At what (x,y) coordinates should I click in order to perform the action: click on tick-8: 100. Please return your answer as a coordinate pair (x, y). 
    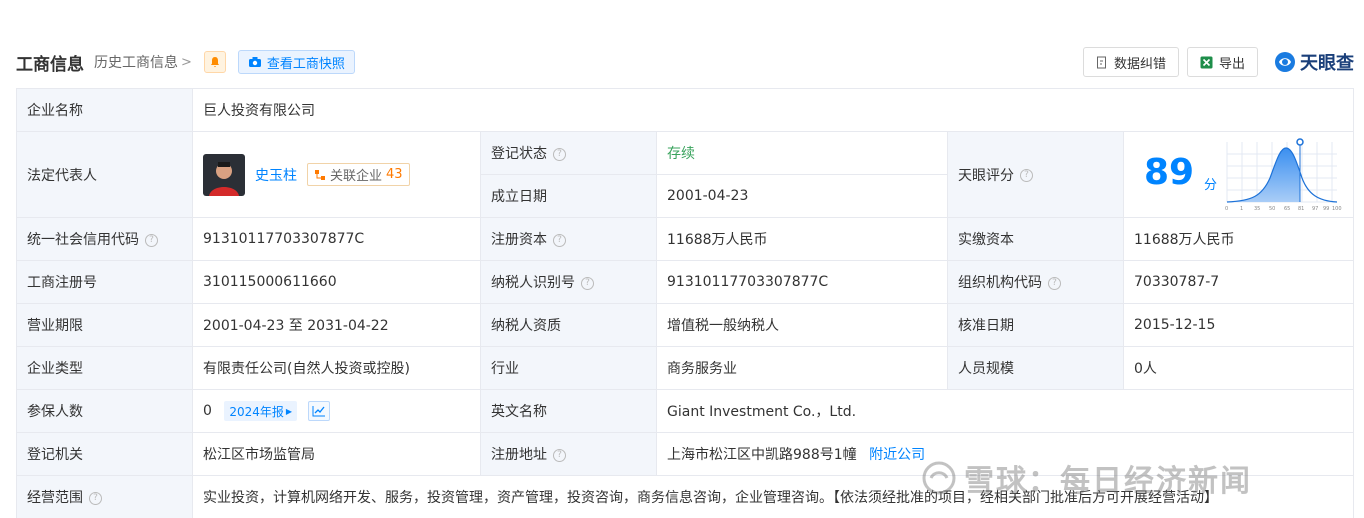
    Looking at the image, I should click on (1337, 209).